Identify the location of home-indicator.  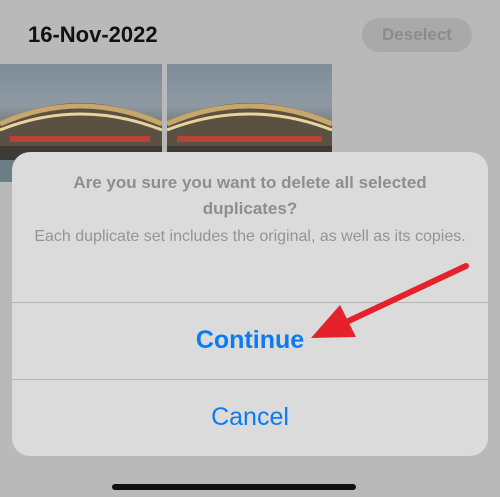
(234, 487).